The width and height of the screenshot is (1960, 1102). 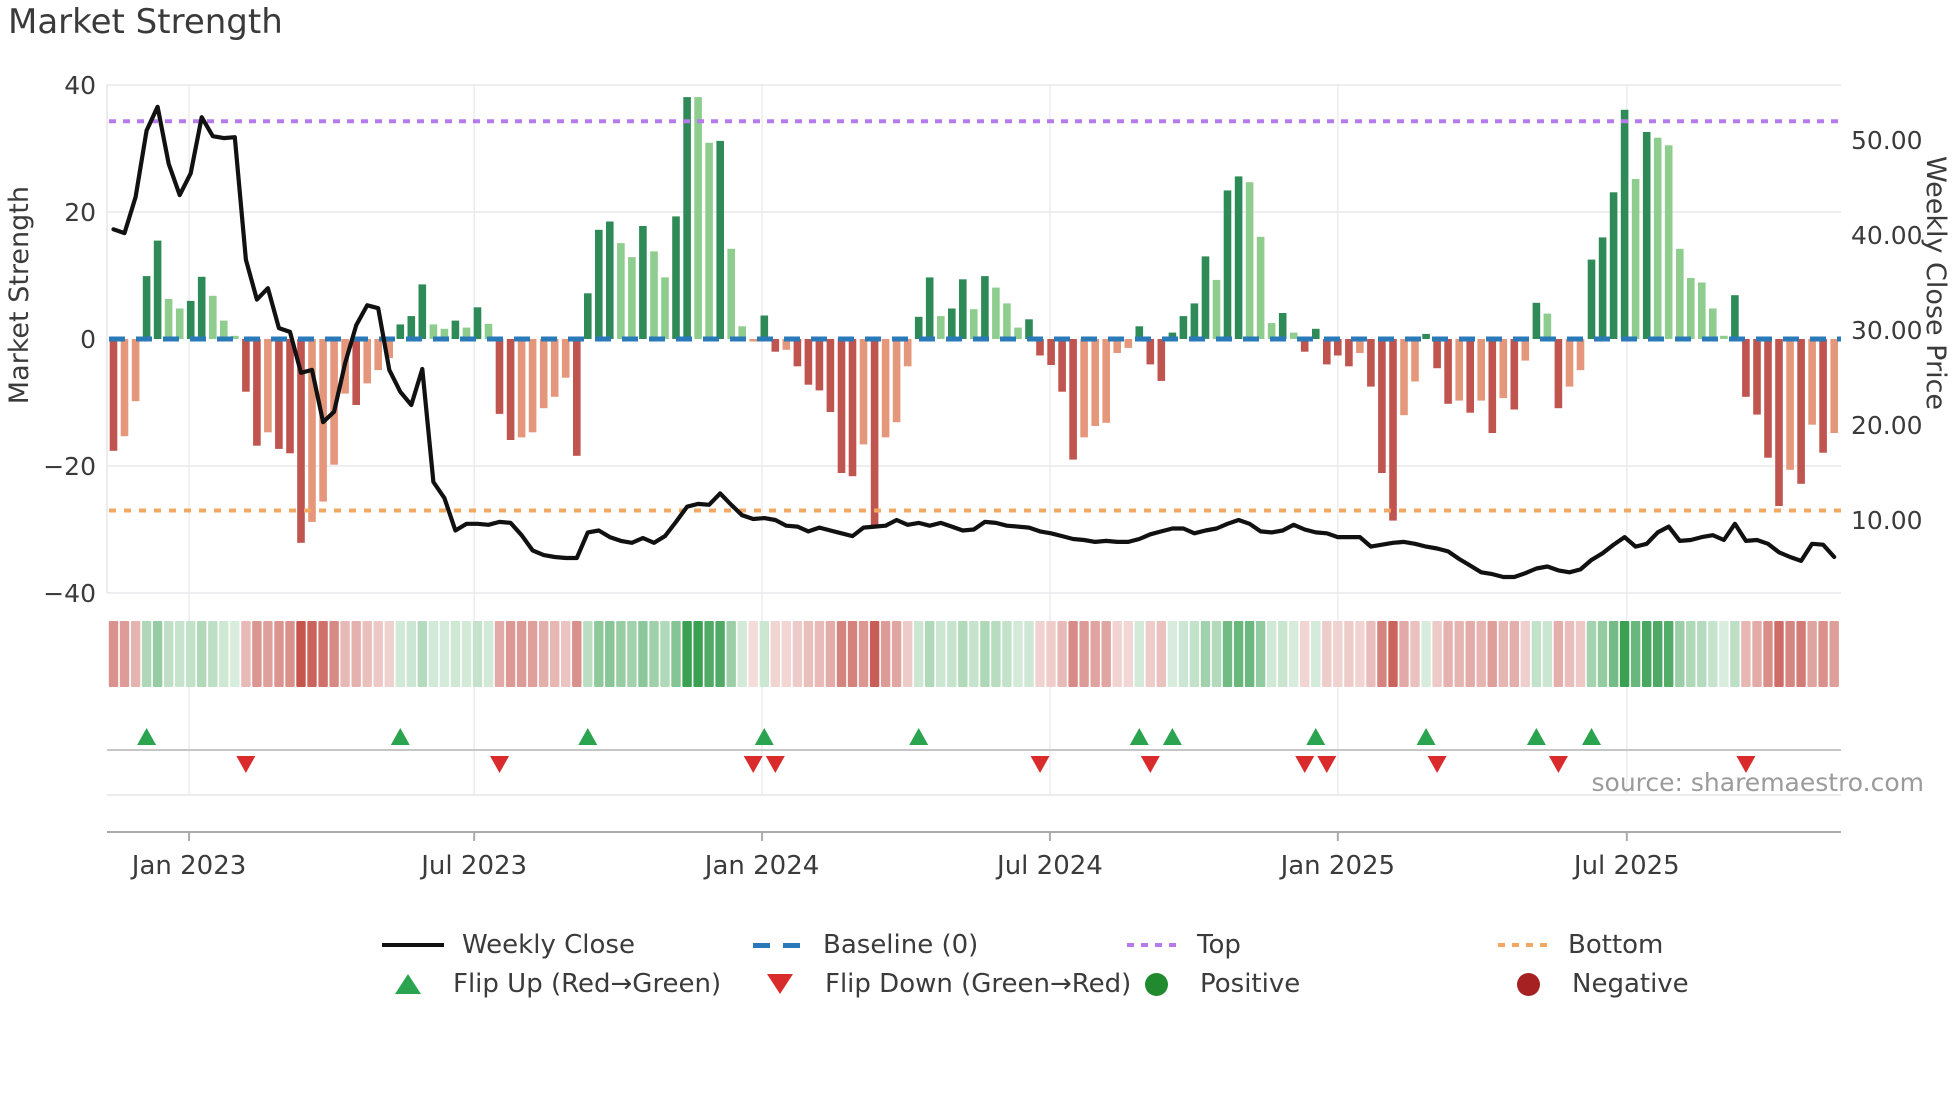 I want to click on x-axis-tick-label: Jan 2024, so click(x=761, y=866).